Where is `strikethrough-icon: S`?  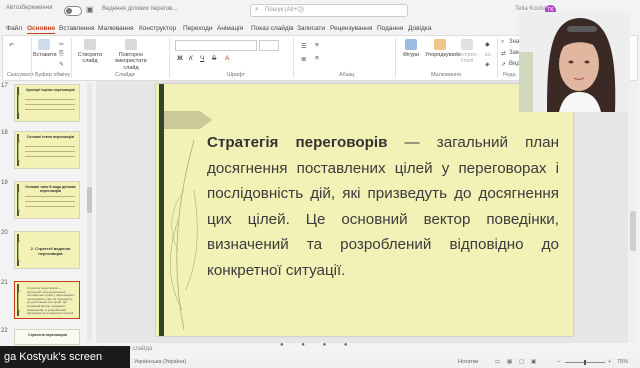 strikethrough-icon: S is located at coordinates (214, 58).